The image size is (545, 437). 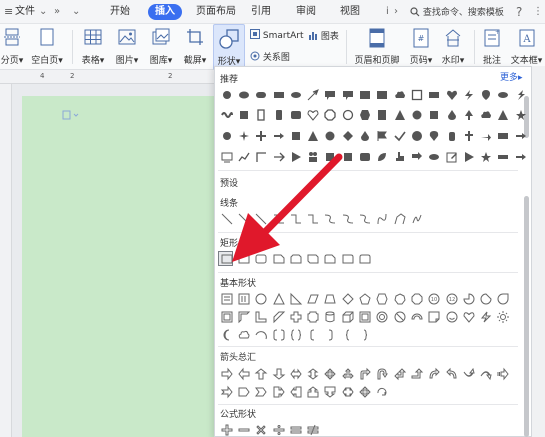 I want to click on hexagon-shape, so click(x=364, y=114).